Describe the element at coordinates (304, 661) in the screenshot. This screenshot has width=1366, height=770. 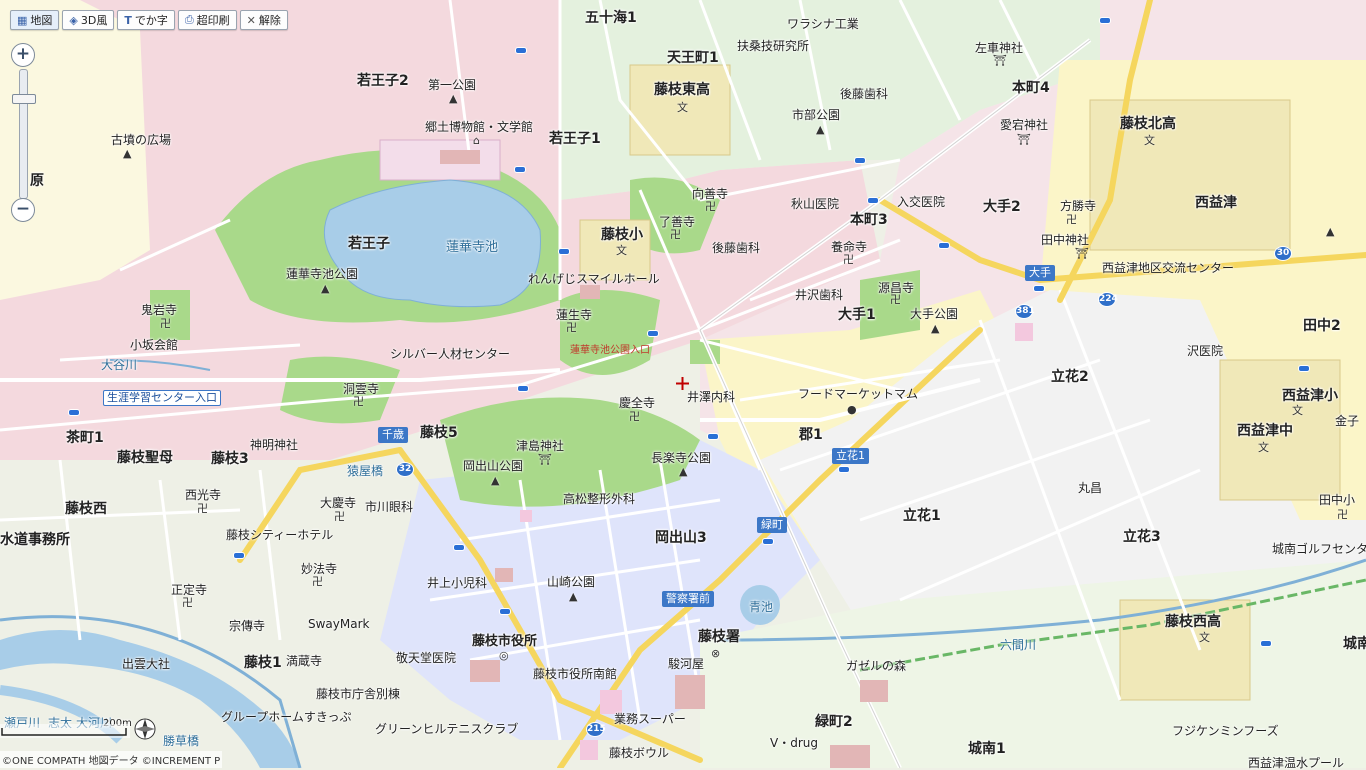
I see `poi-label: 満蔵寺` at that location.